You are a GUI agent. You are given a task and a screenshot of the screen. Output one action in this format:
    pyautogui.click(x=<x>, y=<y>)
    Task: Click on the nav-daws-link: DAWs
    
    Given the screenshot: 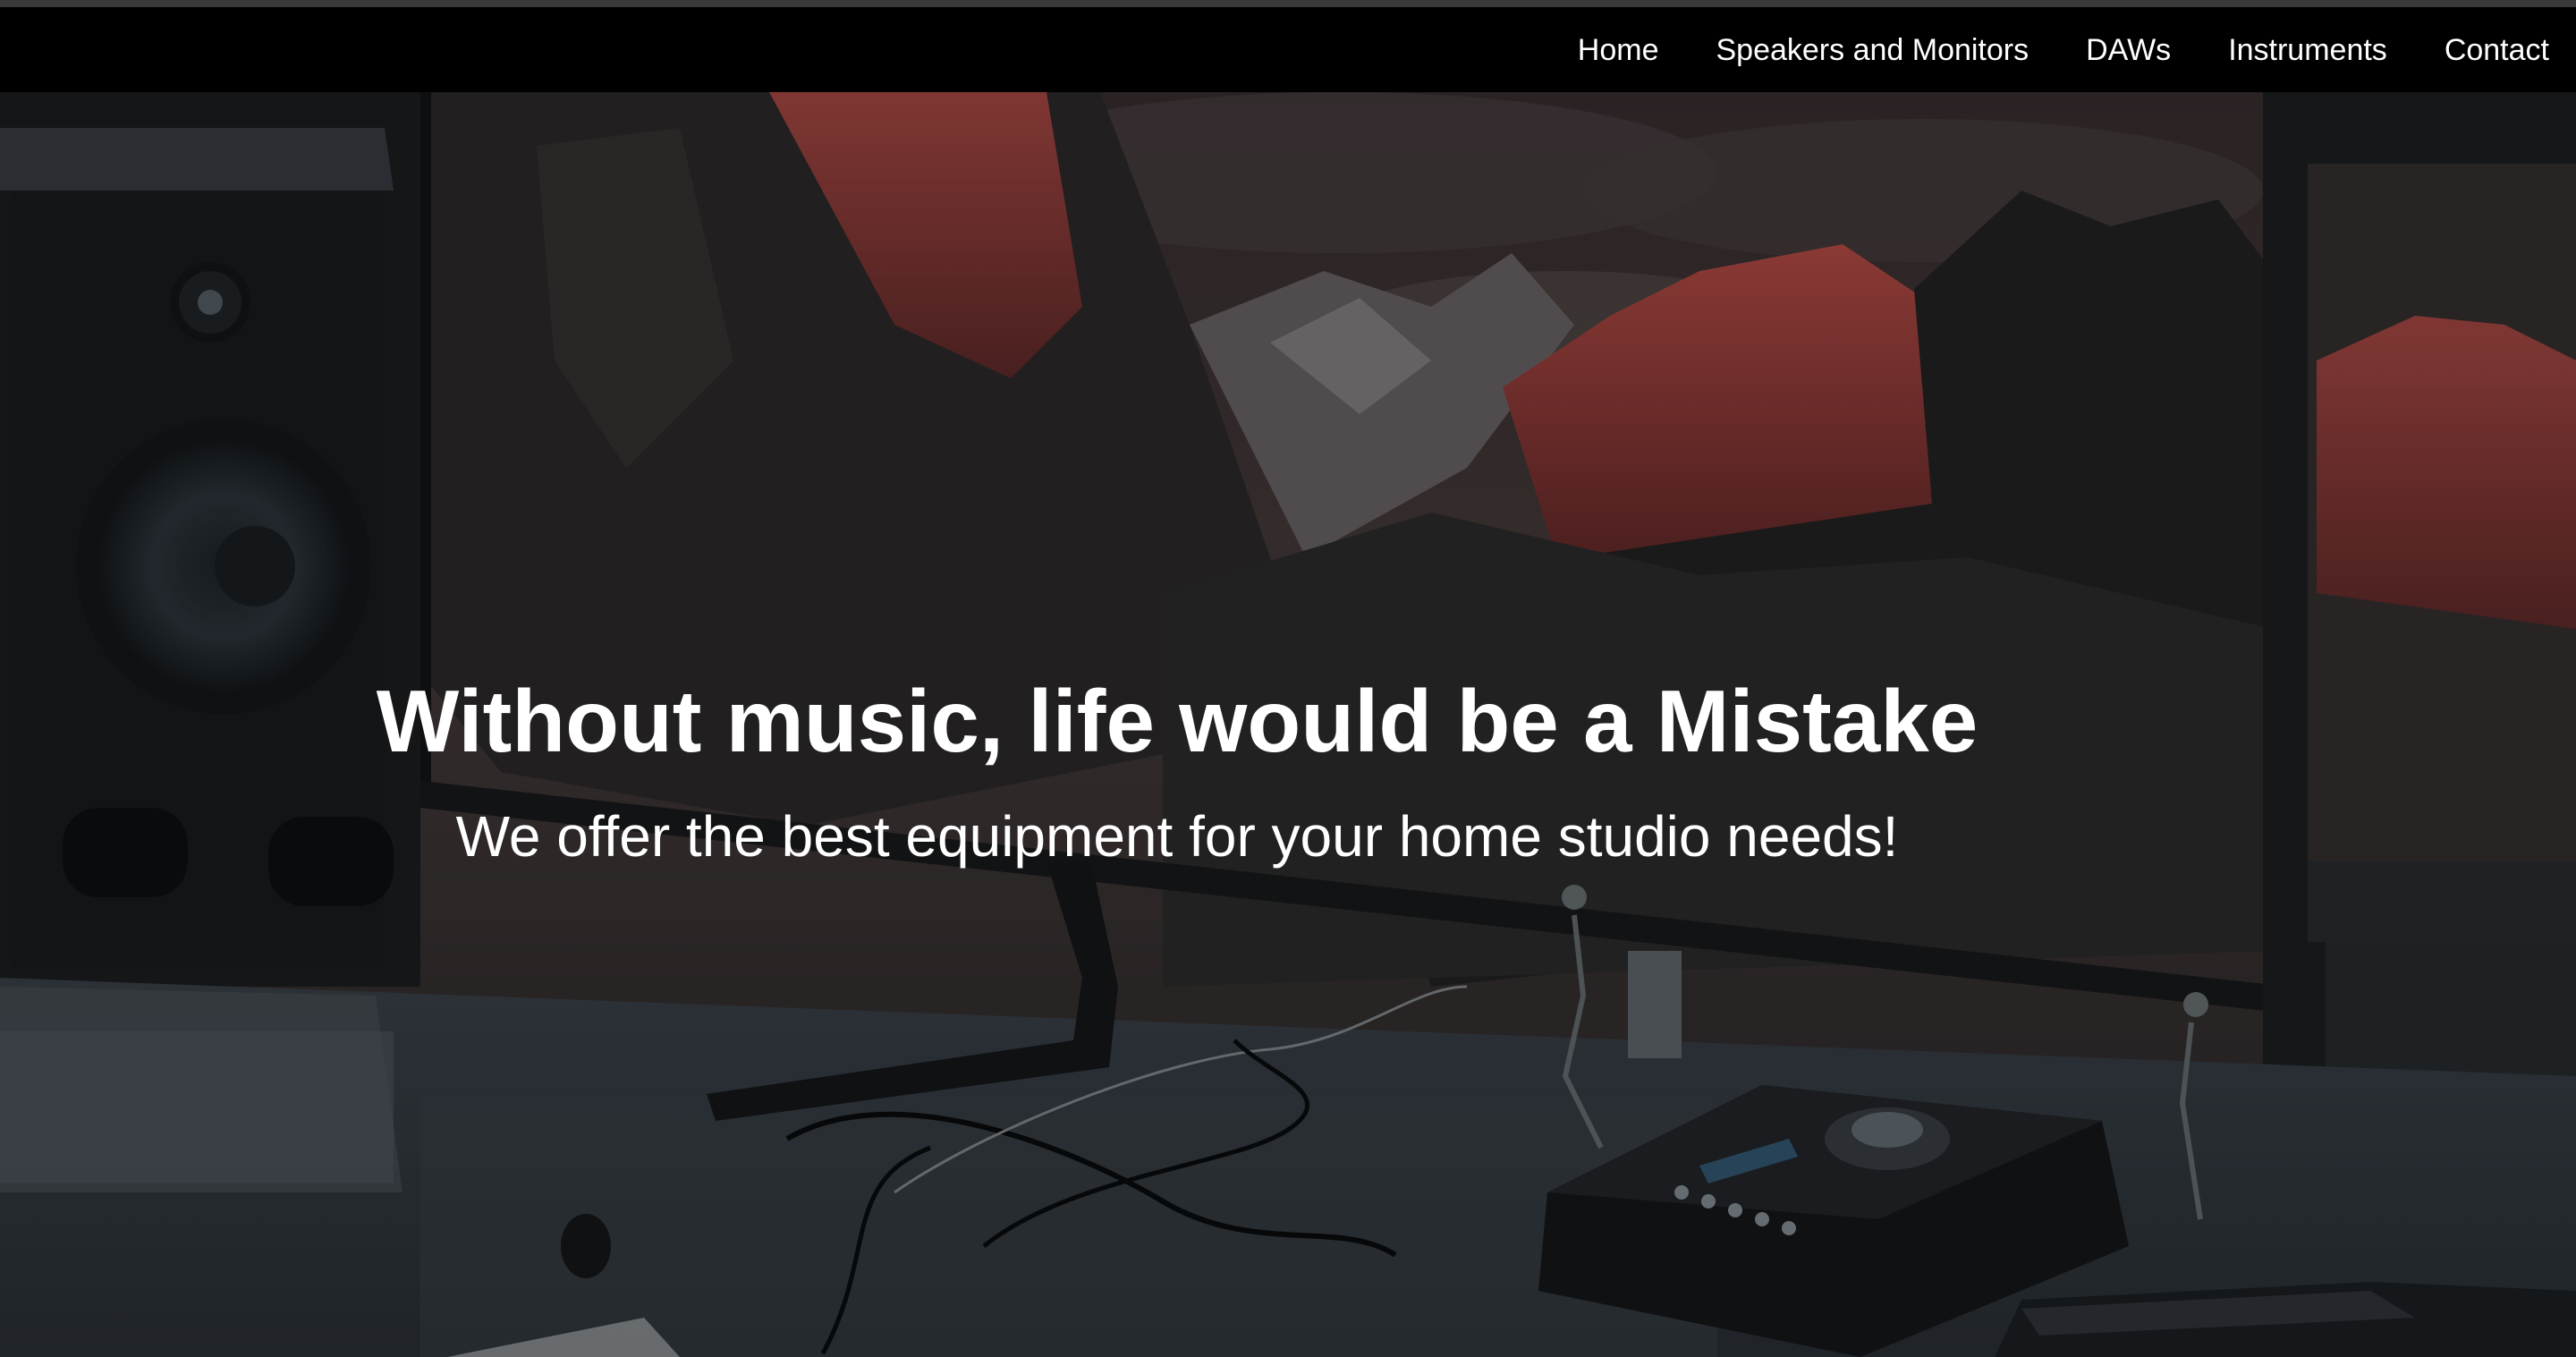 What is the action you would take?
    pyautogui.click(x=2128, y=50)
    